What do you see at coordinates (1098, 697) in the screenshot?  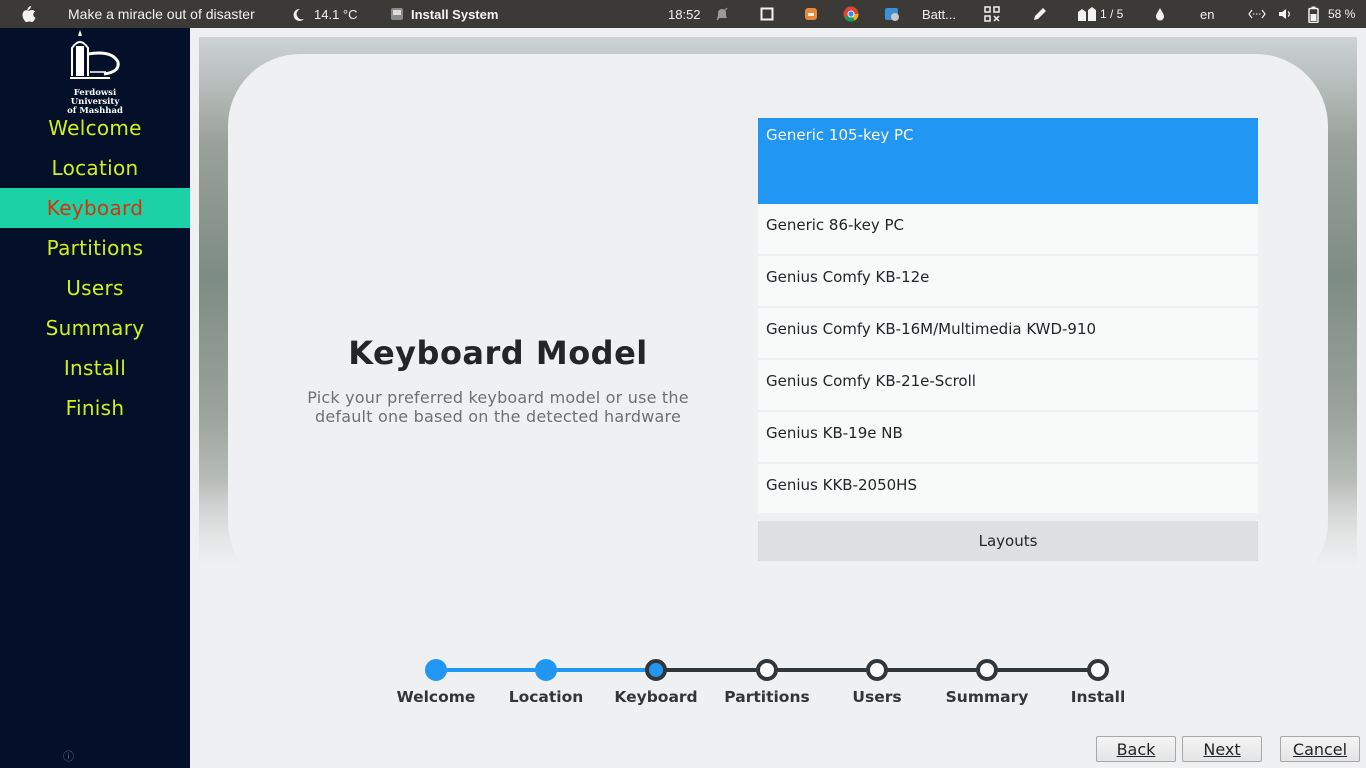 I see `step-label-install: Install` at bounding box center [1098, 697].